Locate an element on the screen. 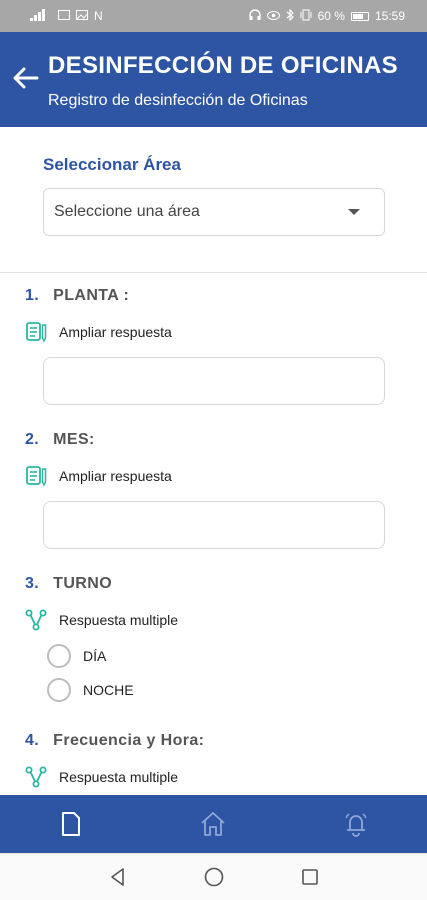  radio-label: DÍA is located at coordinates (95, 656).